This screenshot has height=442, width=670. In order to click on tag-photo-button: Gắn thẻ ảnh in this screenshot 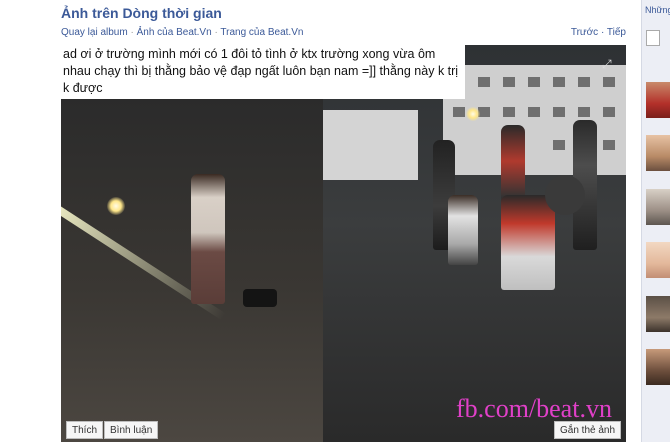, I will do `click(588, 430)`.